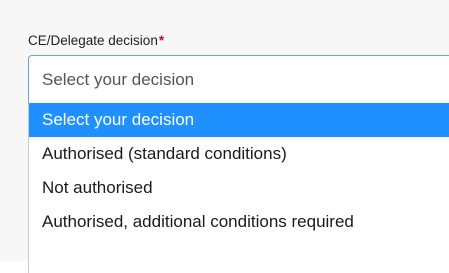  I want to click on decision-label-text: CE/Delegate decision, so click(93, 40).